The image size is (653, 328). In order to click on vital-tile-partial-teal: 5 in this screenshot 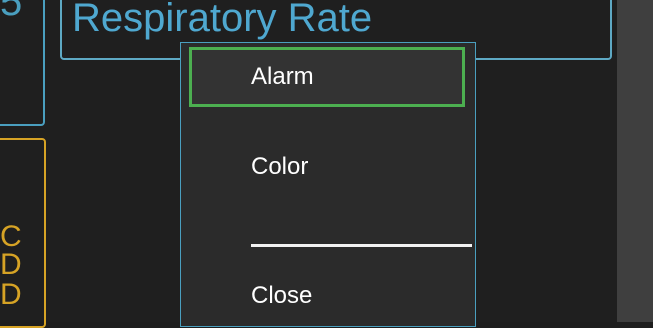, I will do `click(22, 63)`.